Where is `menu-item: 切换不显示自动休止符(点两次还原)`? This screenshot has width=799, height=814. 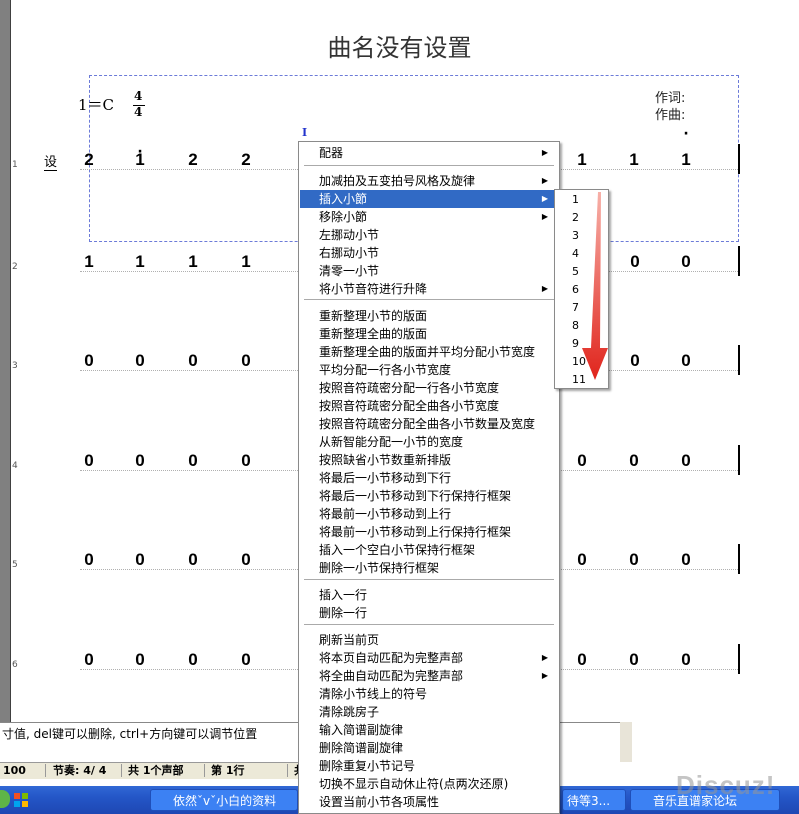
menu-item: 切换不显示自动休止符(点两次还原) is located at coordinates (429, 784).